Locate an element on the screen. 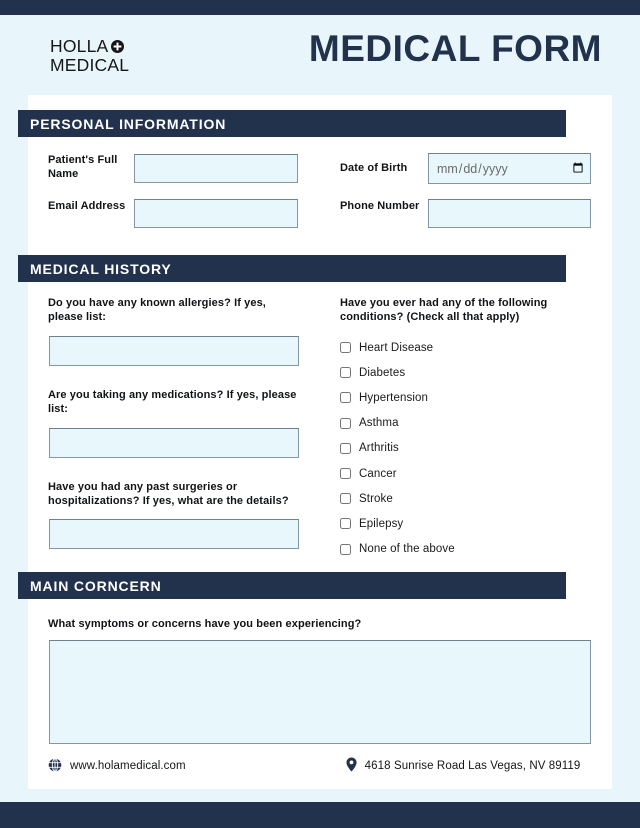 The width and height of the screenshot is (640, 828). phone-number-input is located at coordinates (509, 213).